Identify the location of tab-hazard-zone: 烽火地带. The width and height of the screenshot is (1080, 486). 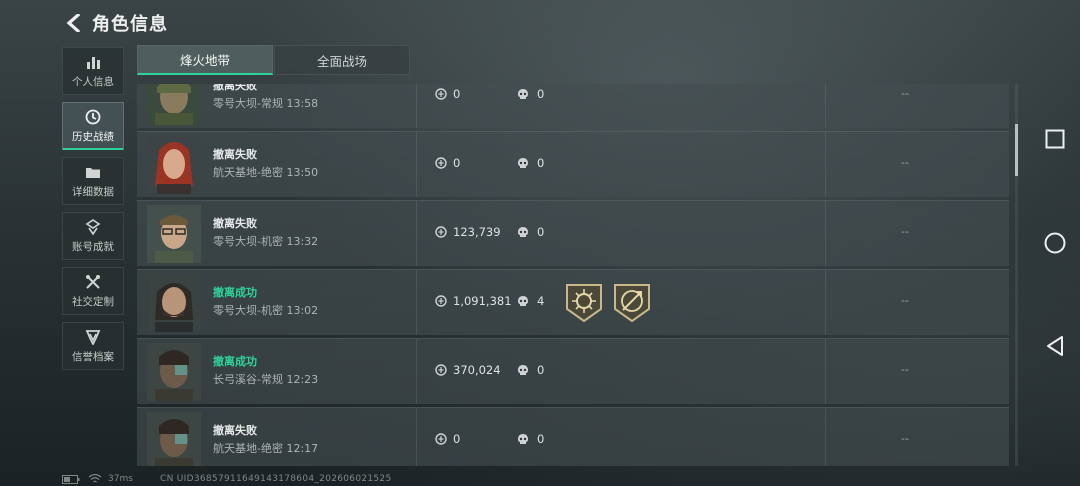
(205, 60).